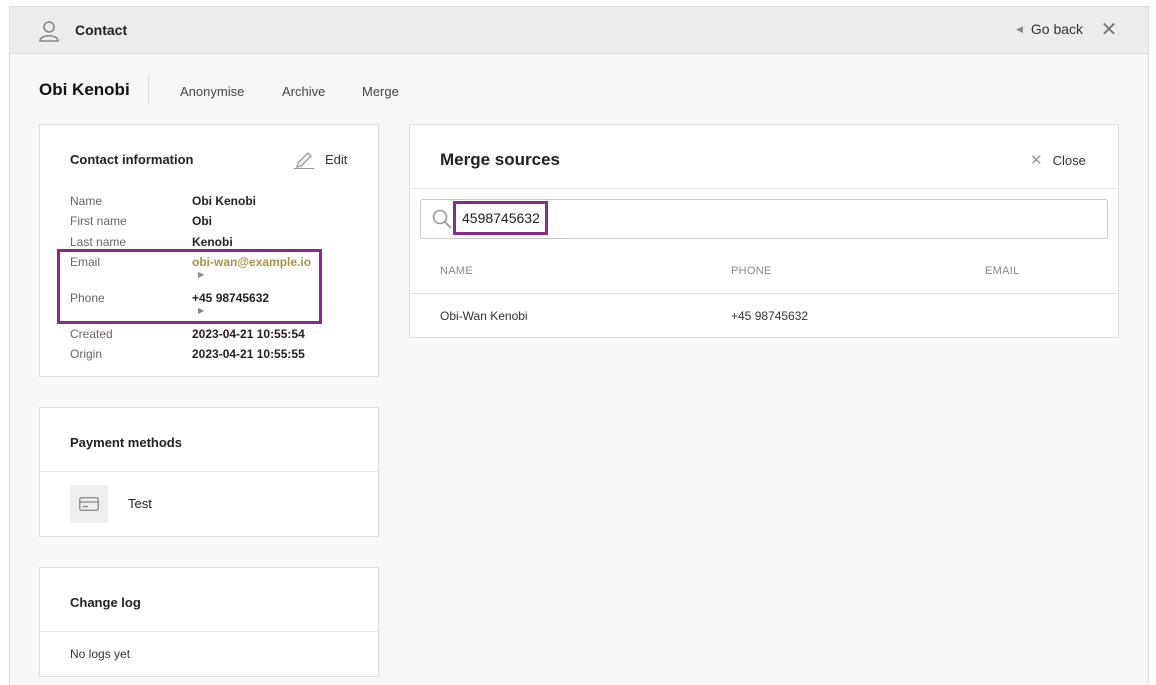 This screenshot has width=1156, height=685. What do you see at coordinates (1069, 160) in the screenshot?
I see `close-label: Close` at bounding box center [1069, 160].